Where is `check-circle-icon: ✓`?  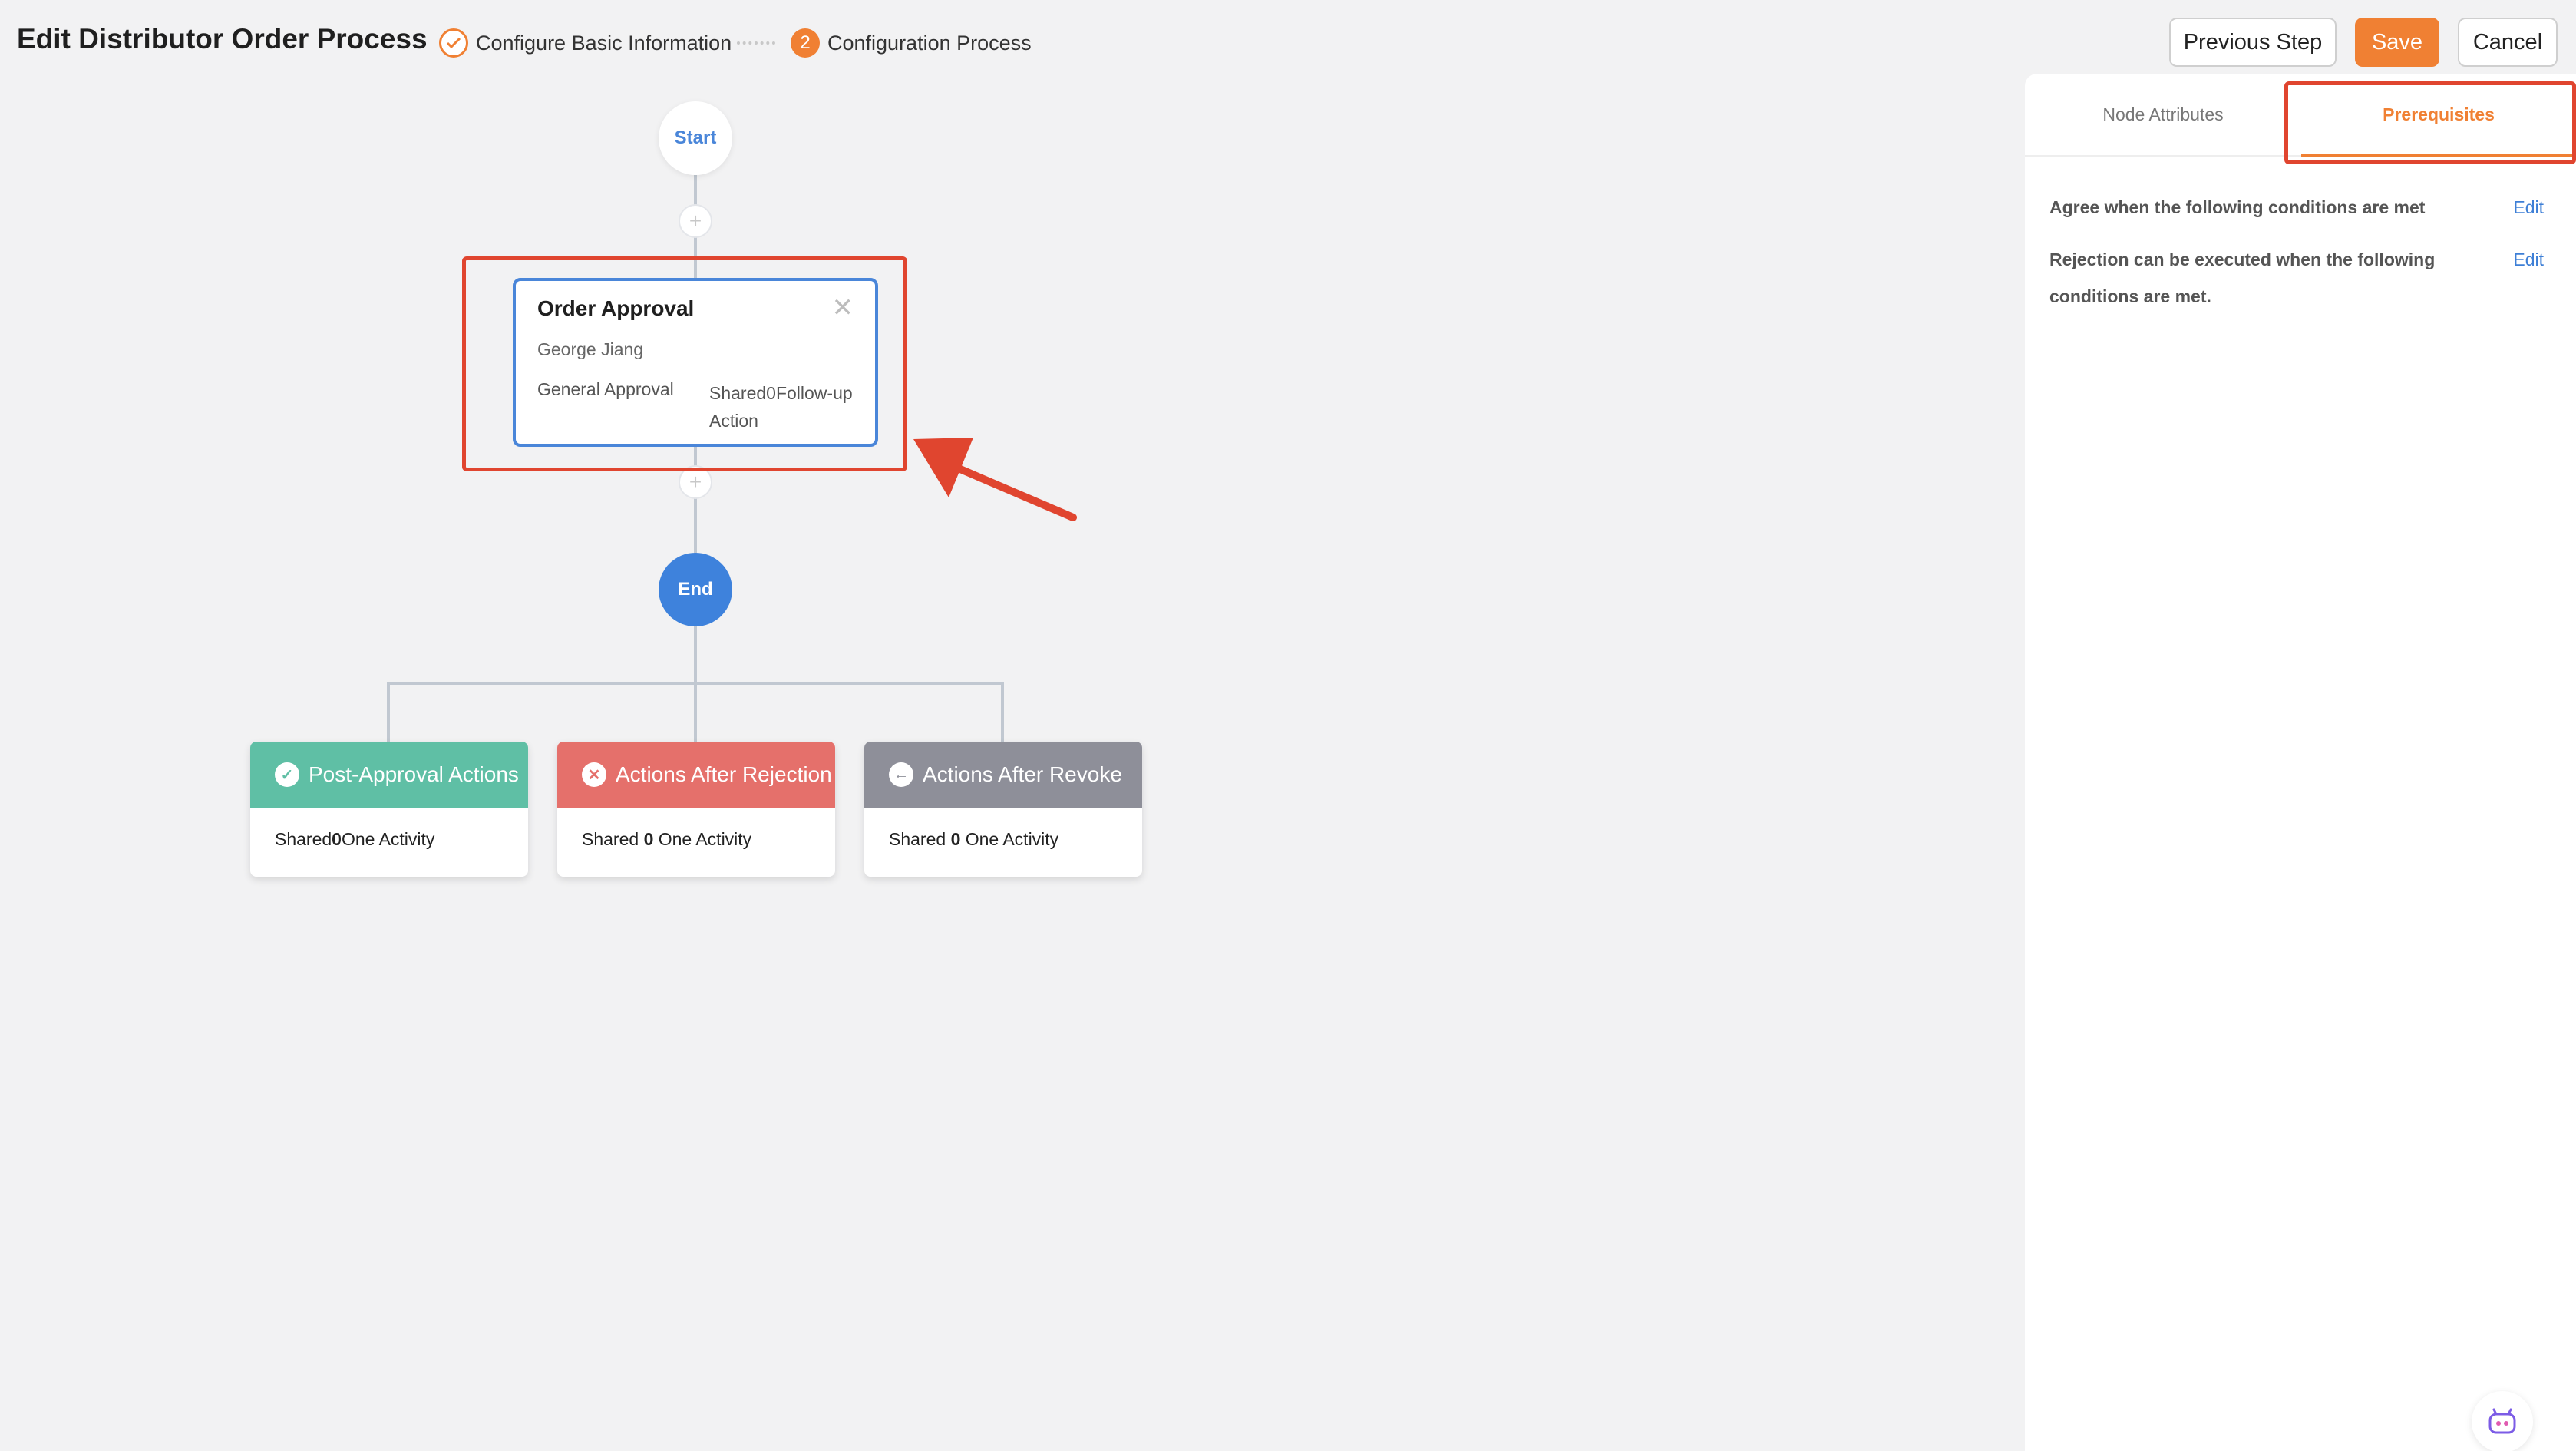
check-circle-icon: ✓ is located at coordinates (287, 774).